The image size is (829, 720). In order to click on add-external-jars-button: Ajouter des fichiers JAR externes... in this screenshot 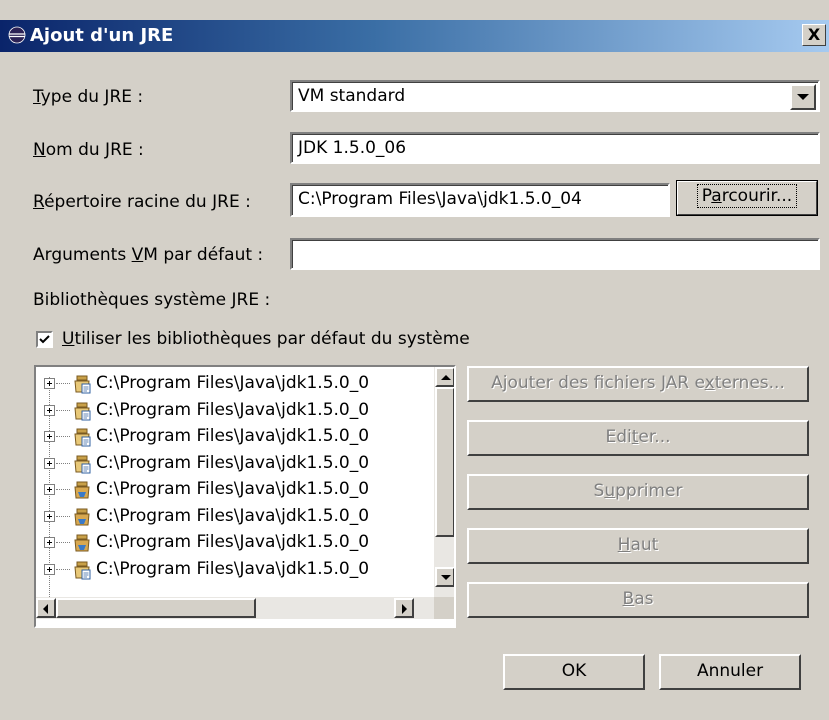, I will do `click(638, 384)`.